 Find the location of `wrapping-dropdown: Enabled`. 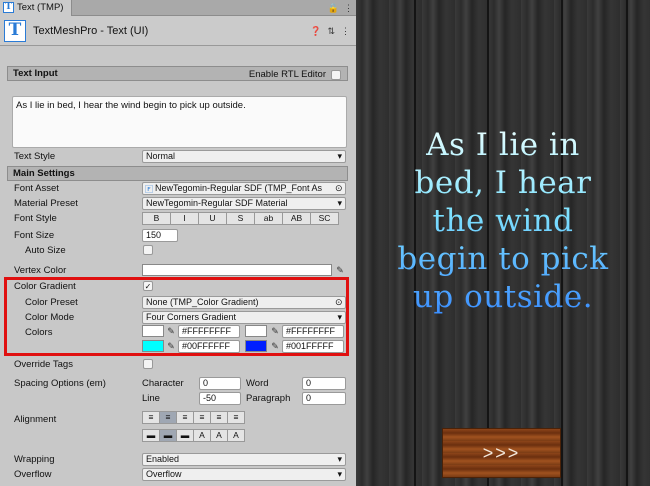

wrapping-dropdown: Enabled is located at coordinates (244, 459).